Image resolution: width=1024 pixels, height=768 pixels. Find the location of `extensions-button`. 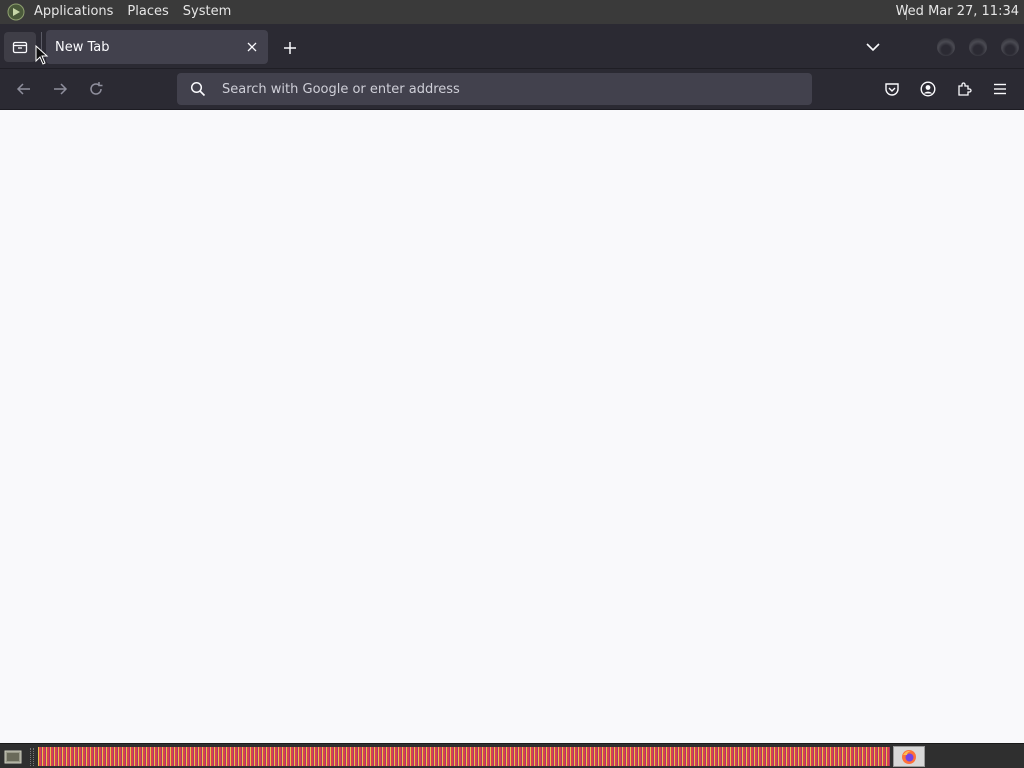

extensions-button is located at coordinates (964, 89).